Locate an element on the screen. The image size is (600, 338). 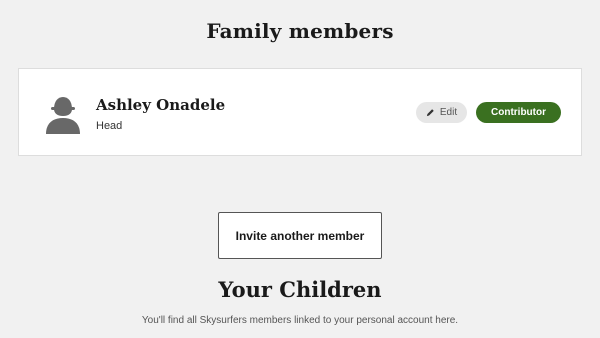
invite-member-button: Invite another member is located at coordinates (300, 235).